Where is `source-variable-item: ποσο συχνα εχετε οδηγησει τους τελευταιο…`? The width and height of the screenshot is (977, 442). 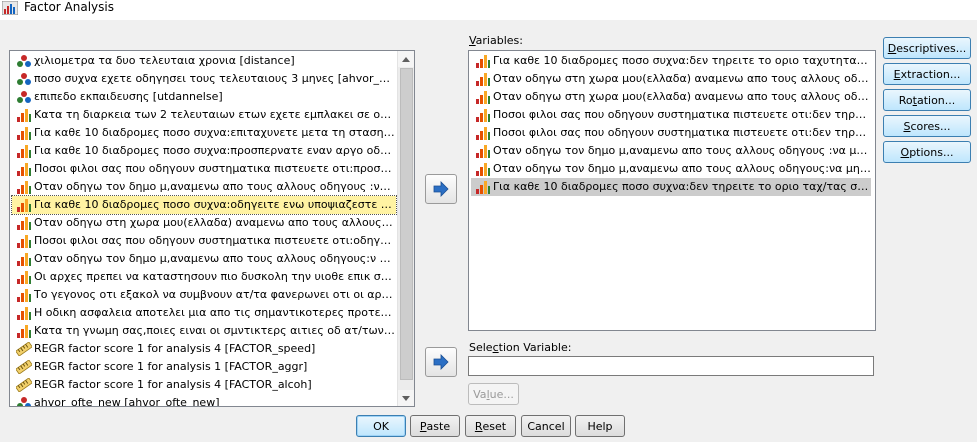
source-variable-item: ποσο συχνα εχετε οδηγησει τους τελευταιο… is located at coordinates (204, 79).